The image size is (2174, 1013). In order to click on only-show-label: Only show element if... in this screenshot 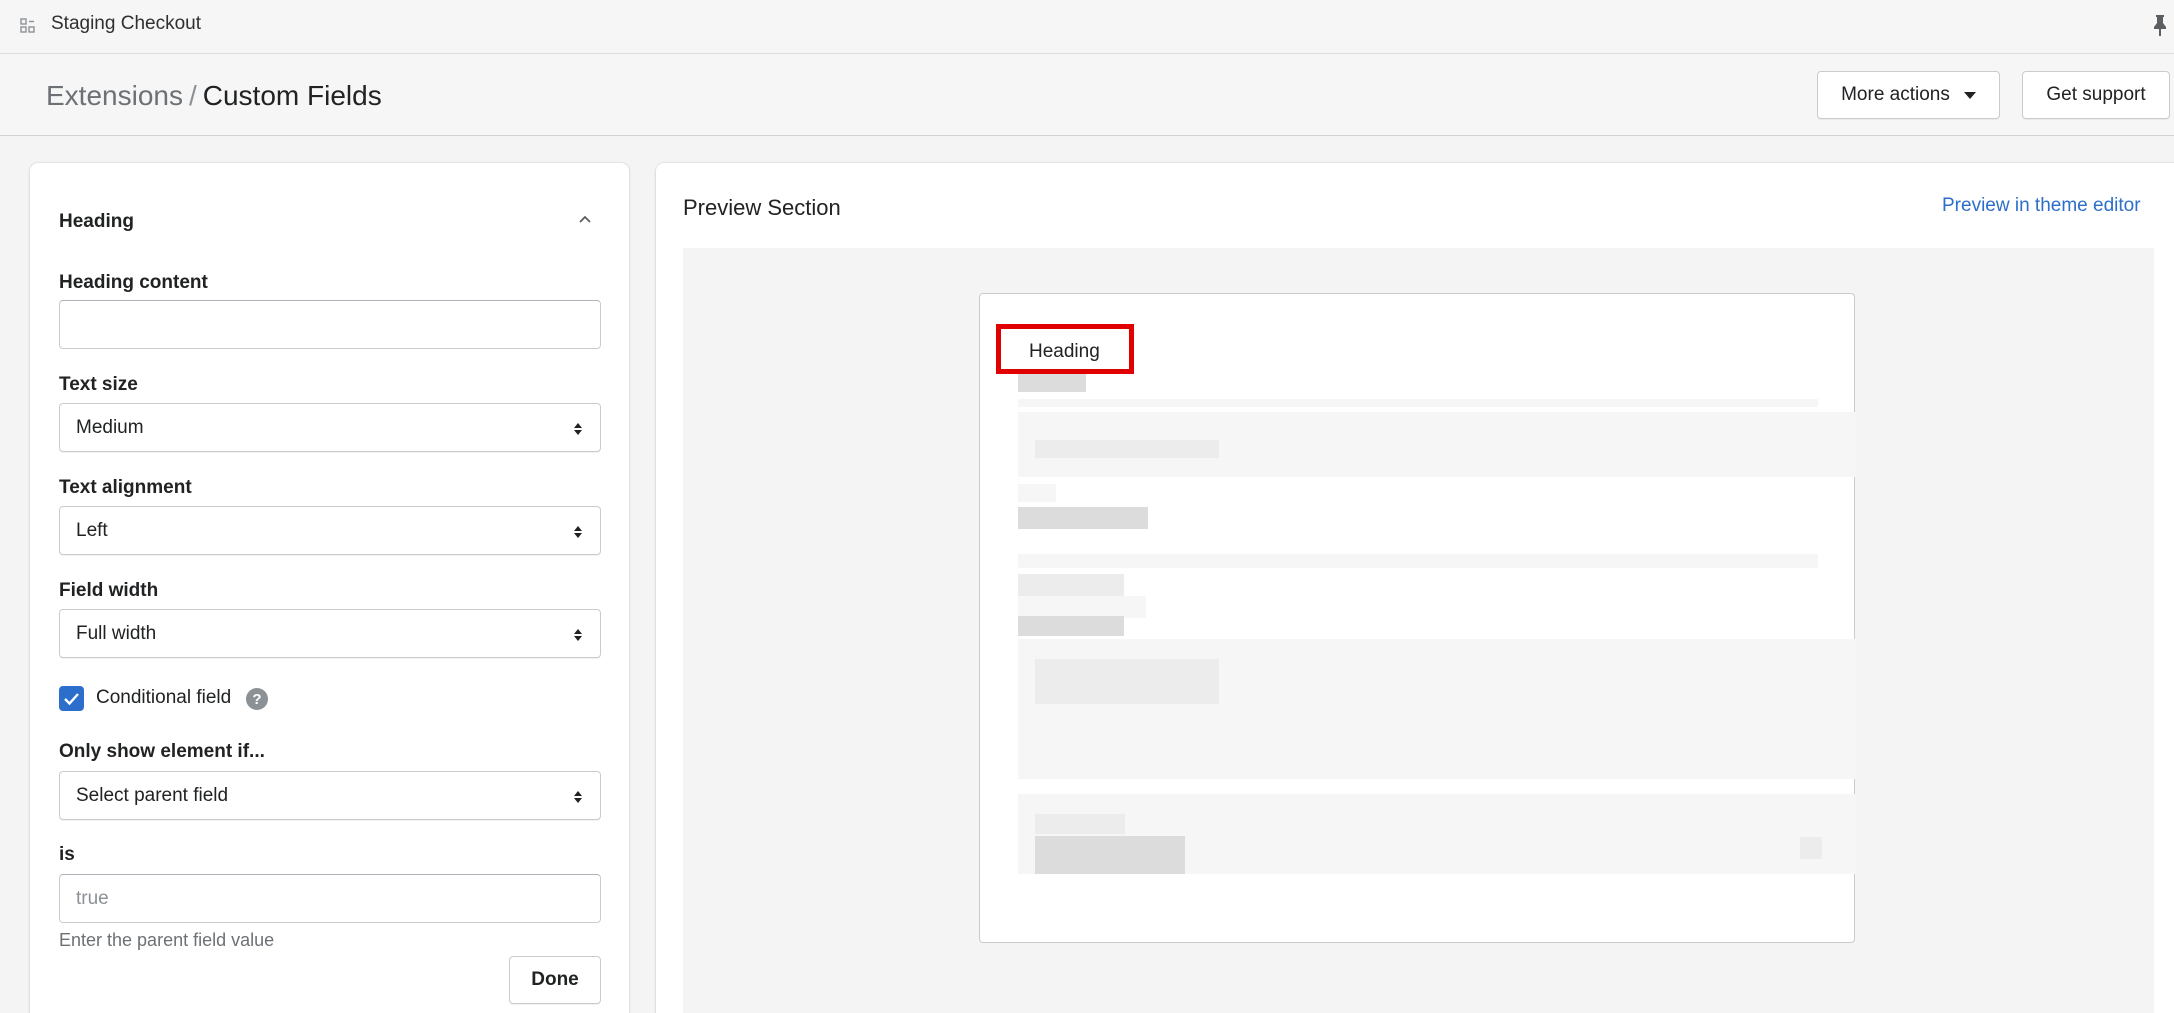, I will do `click(162, 751)`.